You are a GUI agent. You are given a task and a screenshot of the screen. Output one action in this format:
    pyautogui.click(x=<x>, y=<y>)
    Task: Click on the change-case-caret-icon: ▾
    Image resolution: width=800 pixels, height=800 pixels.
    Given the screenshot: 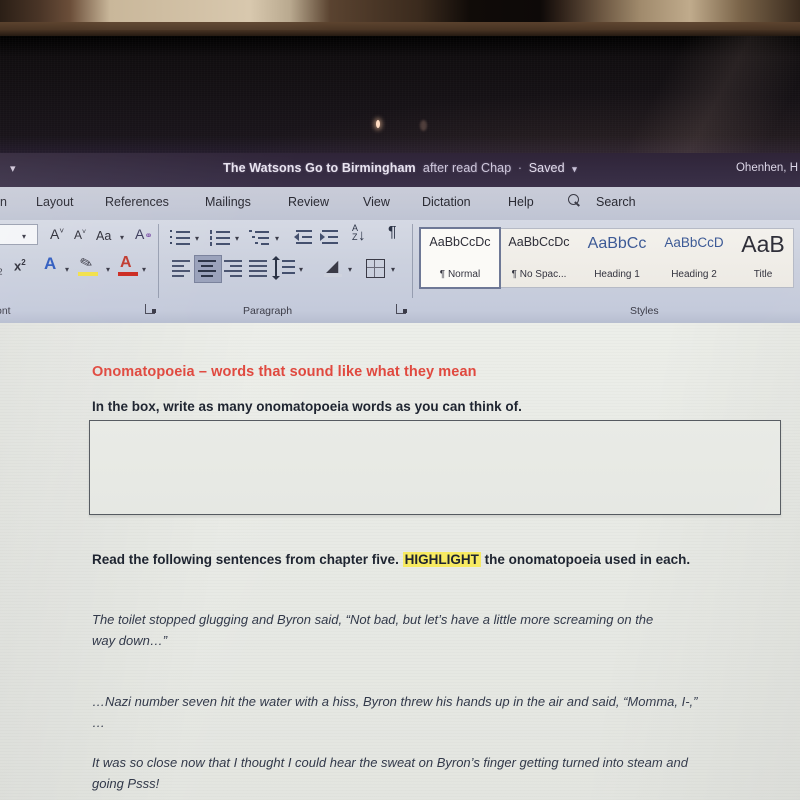 What is the action you would take?
    pyautogui.click(x=122, y=237)
    